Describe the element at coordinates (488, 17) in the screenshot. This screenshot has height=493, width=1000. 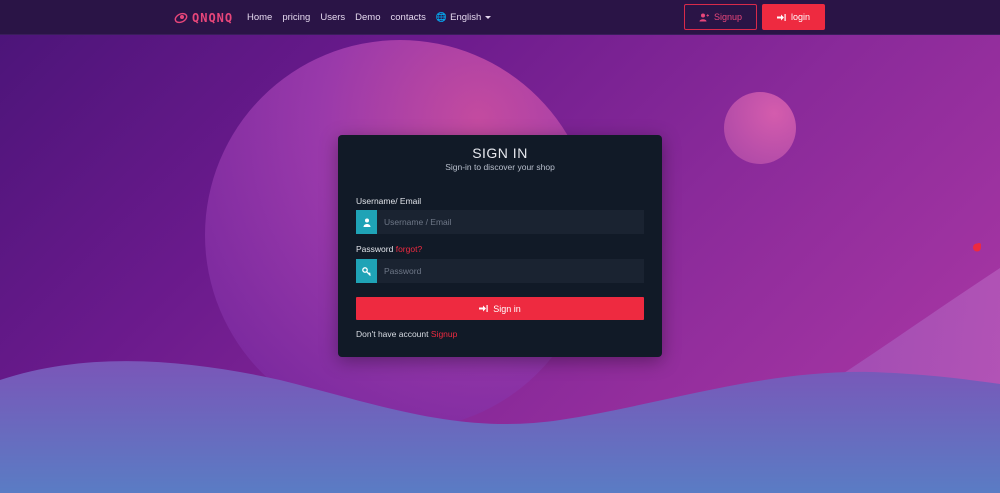
I see `caret-down-icon` at that location.